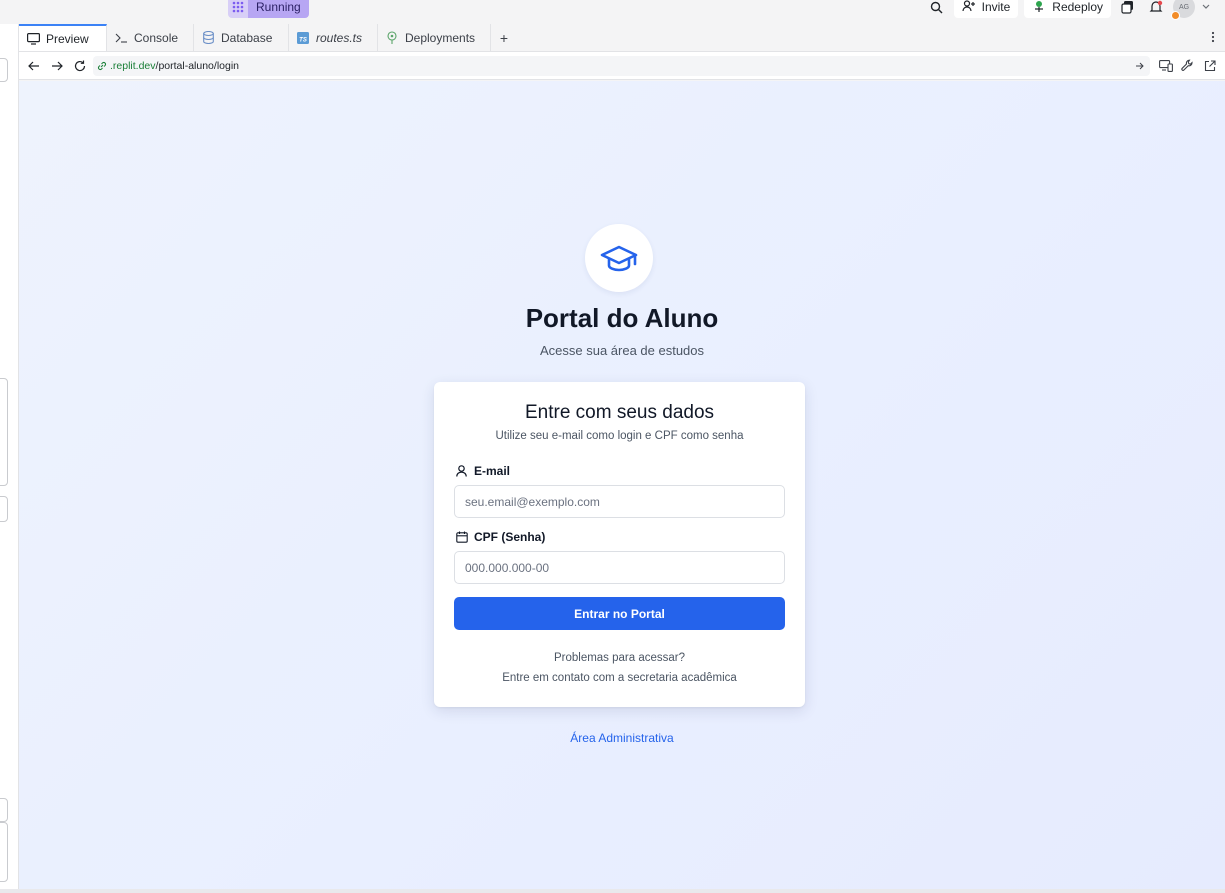 This screenshot has width=1225, height=893. Describe the element at coordinates (4, 70) in the screenshot. I see `left-panel-control` at that location.